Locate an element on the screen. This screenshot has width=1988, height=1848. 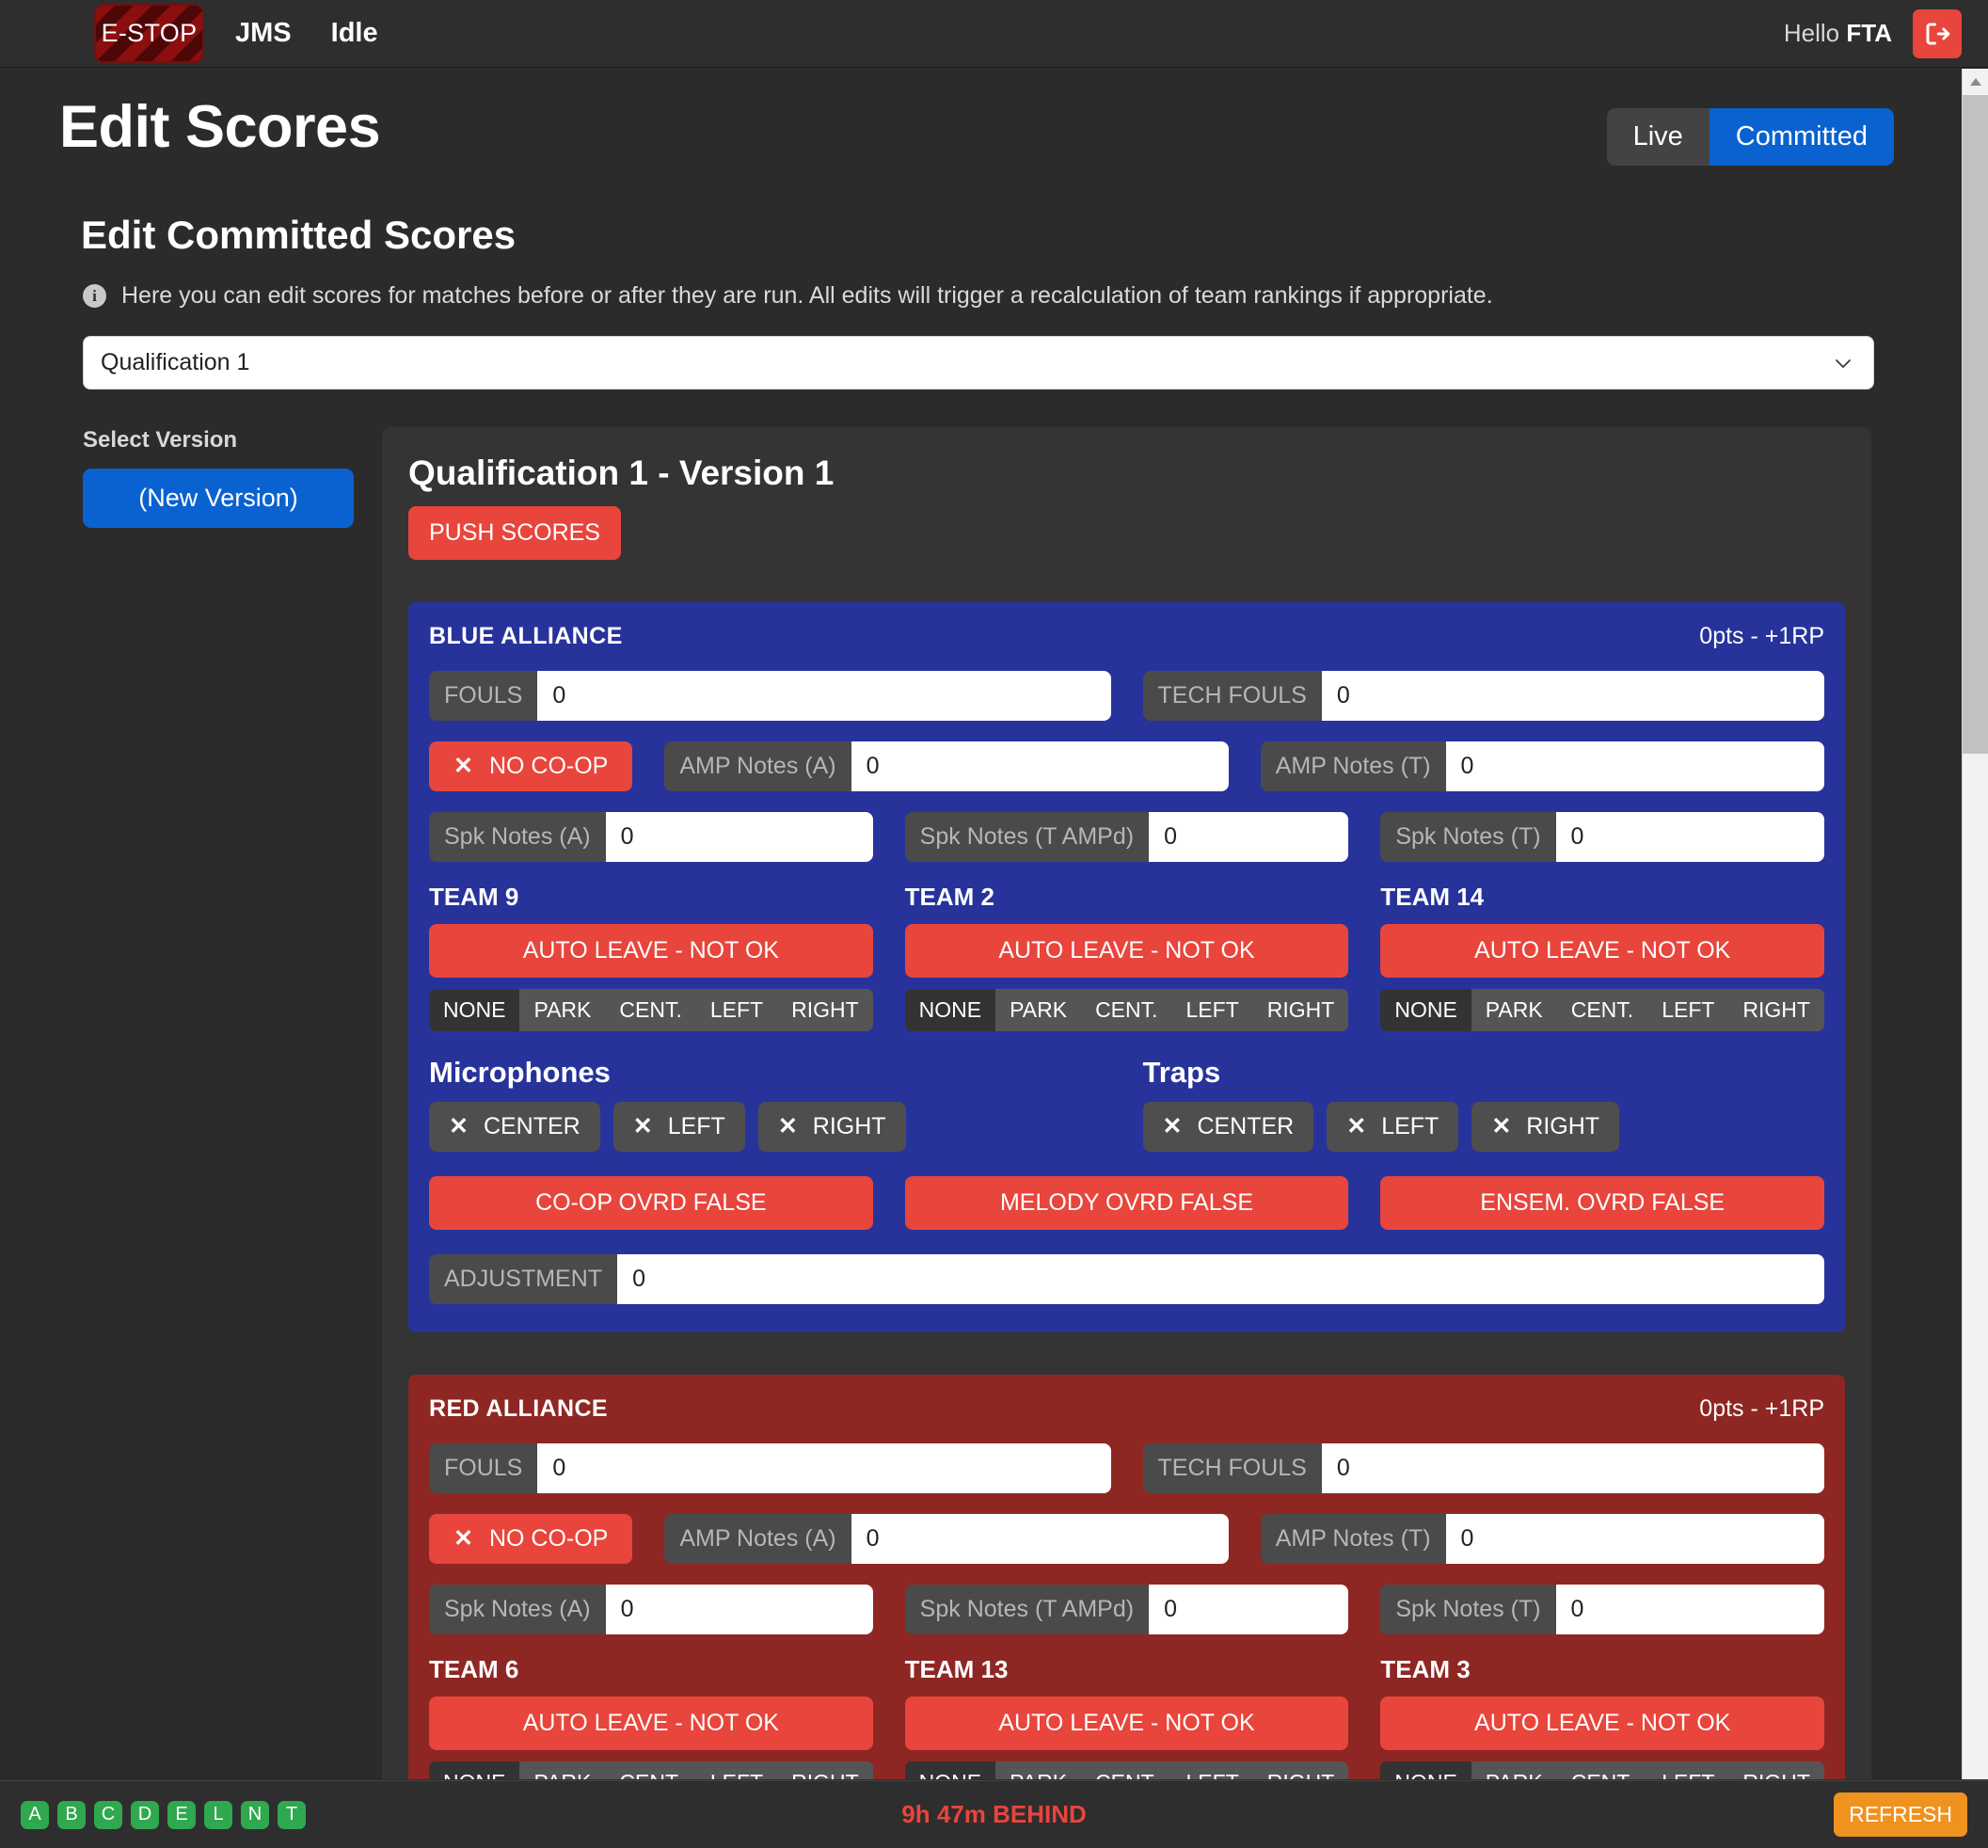
trap-left-button-blue: ✕ LEFT is located at coordinates (1393, 1127).